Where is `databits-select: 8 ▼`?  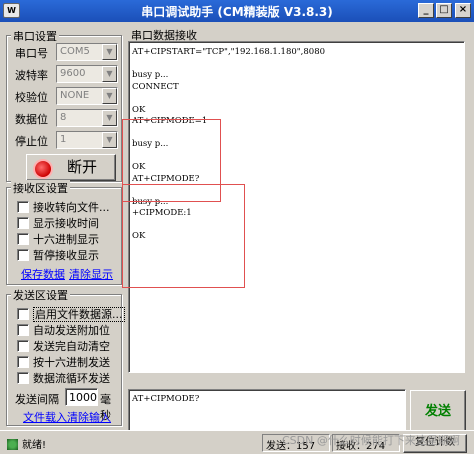 databits-select: 8 ▼ is located at coordinates (87, 118).